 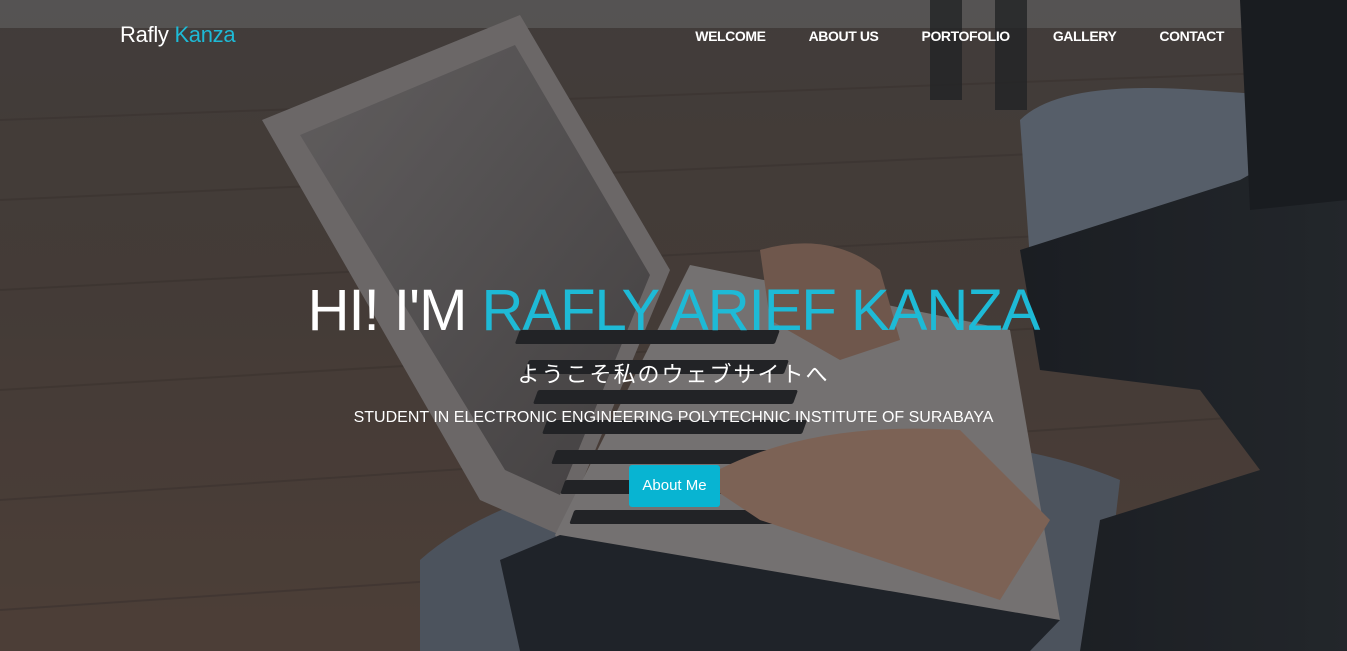 What do you see at coordinates (387, 310) in the screenshot?
I see `hero-greeting: HI! I'M` at bounding box center [387, 310].